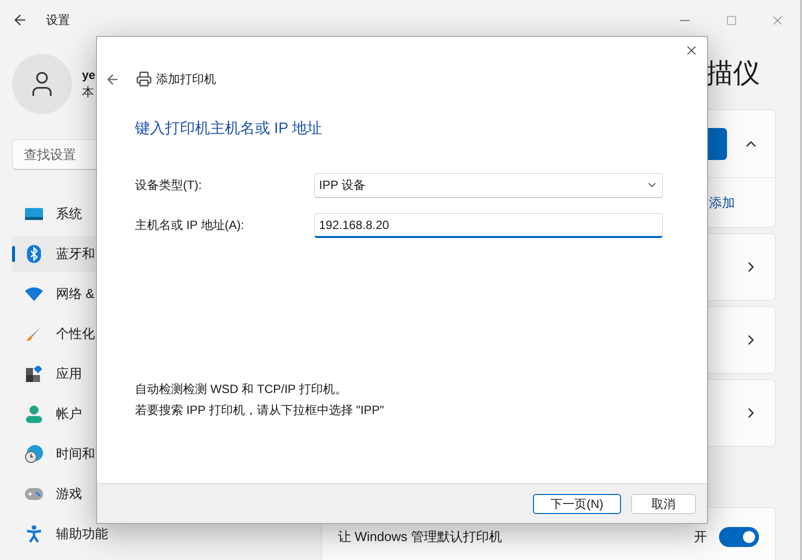  What do you see at coordinates (186, 79) in the screenshot?
I see `dialog-title: 添加打印机` at bounding box center [186, 79].